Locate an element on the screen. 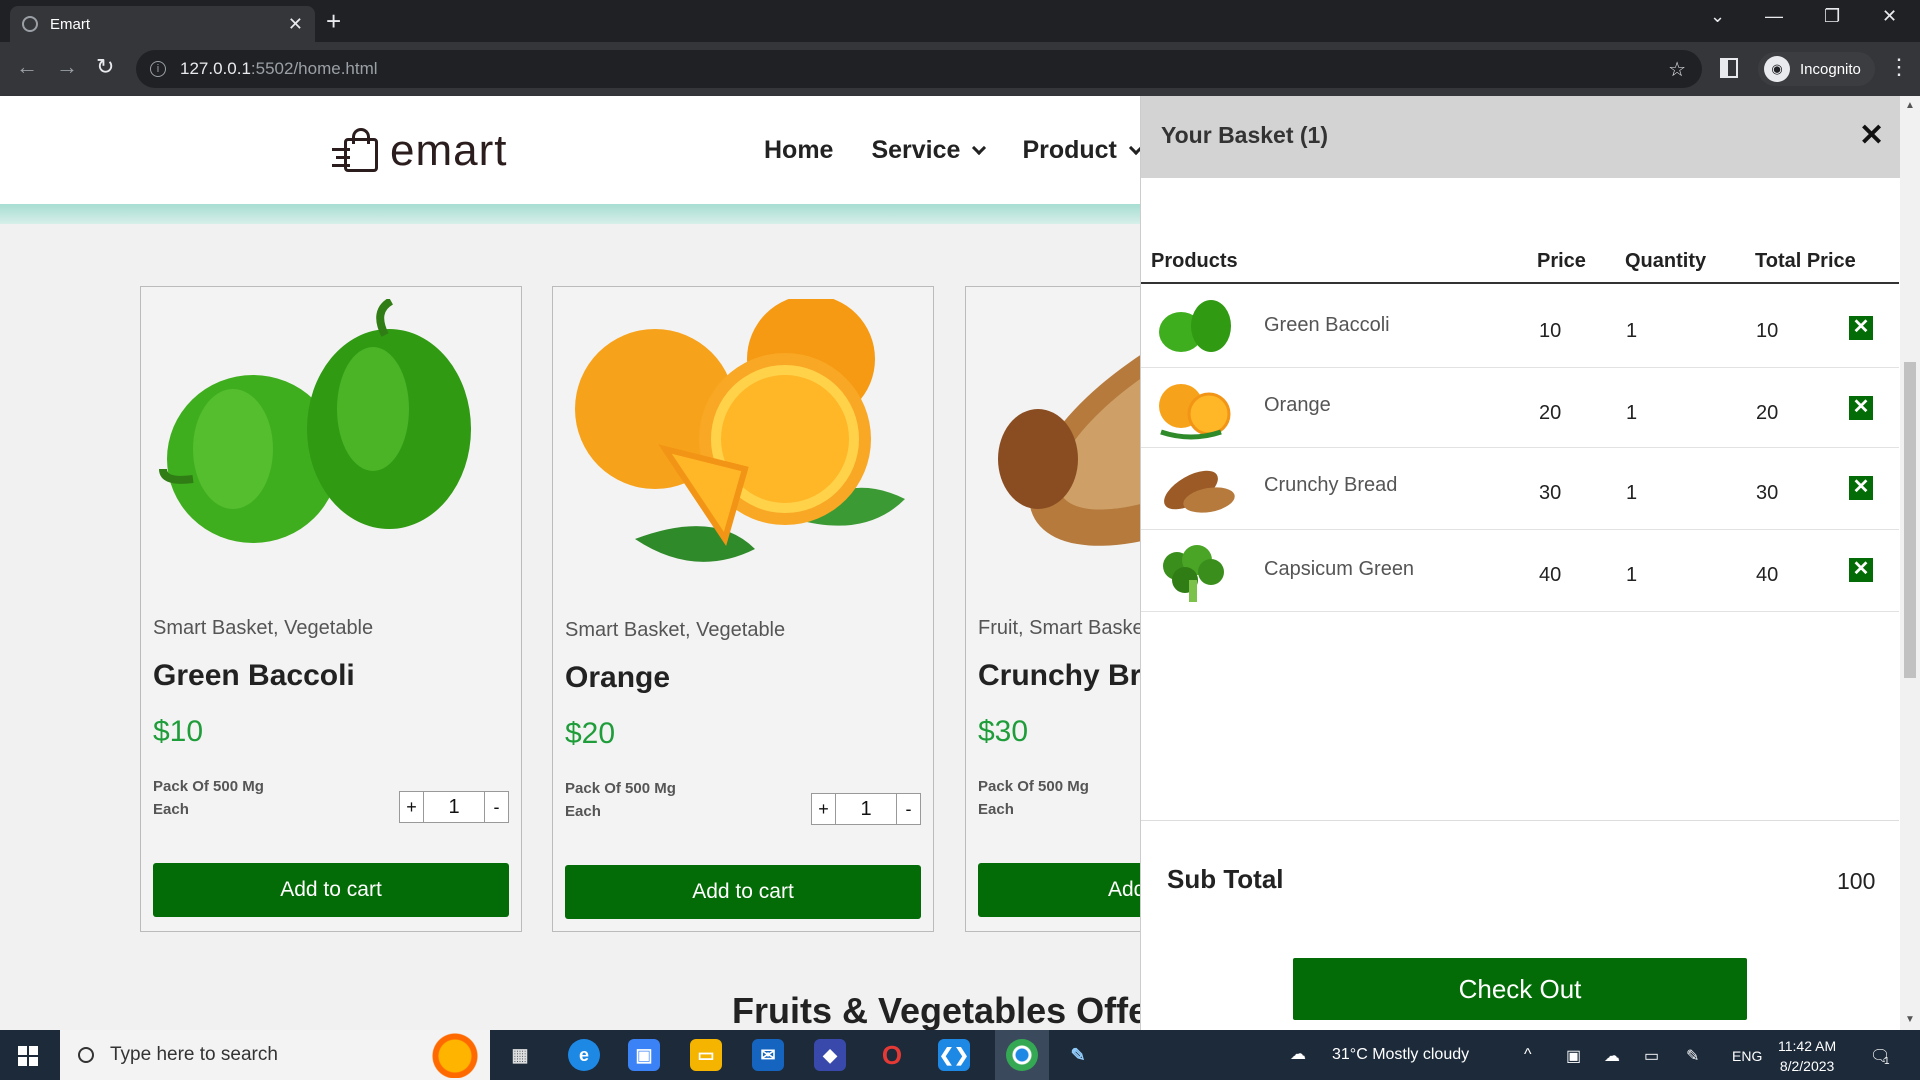 Image resolution: width=1920 pixels, height=1080 pixels. url-path: :5502/home.html is located at coordinates (314, 68).